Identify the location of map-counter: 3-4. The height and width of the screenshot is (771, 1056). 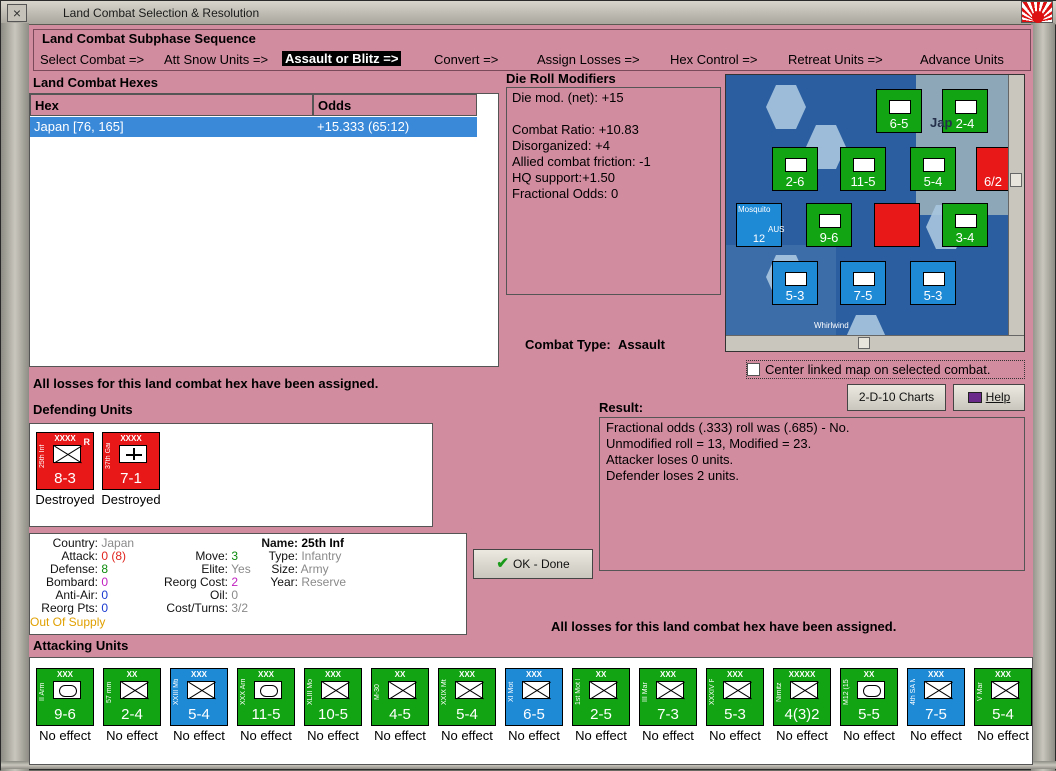
(965, 225).